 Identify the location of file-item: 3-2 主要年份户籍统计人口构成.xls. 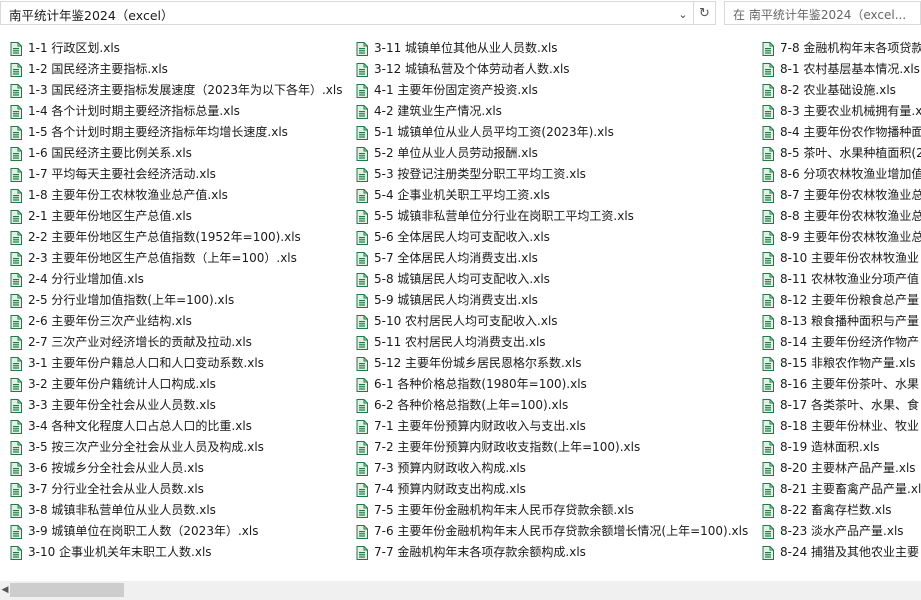
(180, 384).